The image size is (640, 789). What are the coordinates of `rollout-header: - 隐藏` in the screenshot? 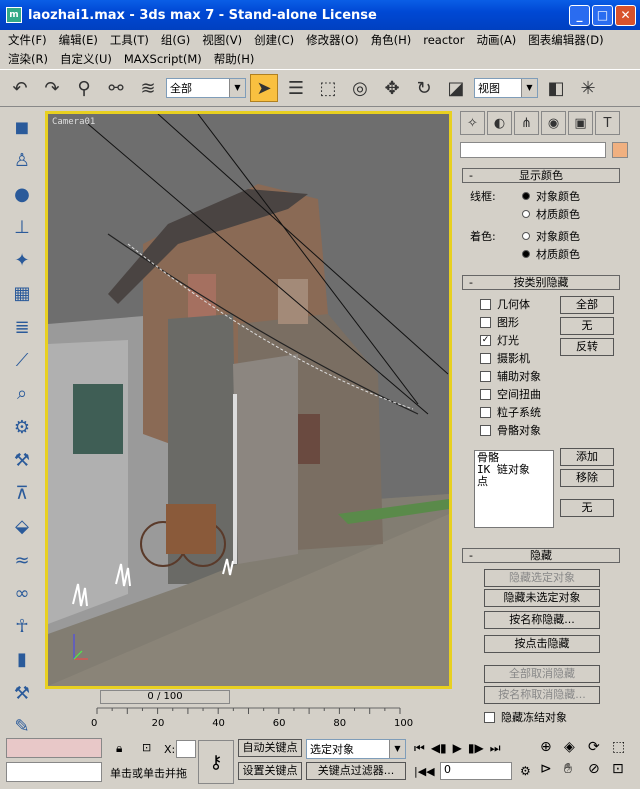 It's located at (541, 555).